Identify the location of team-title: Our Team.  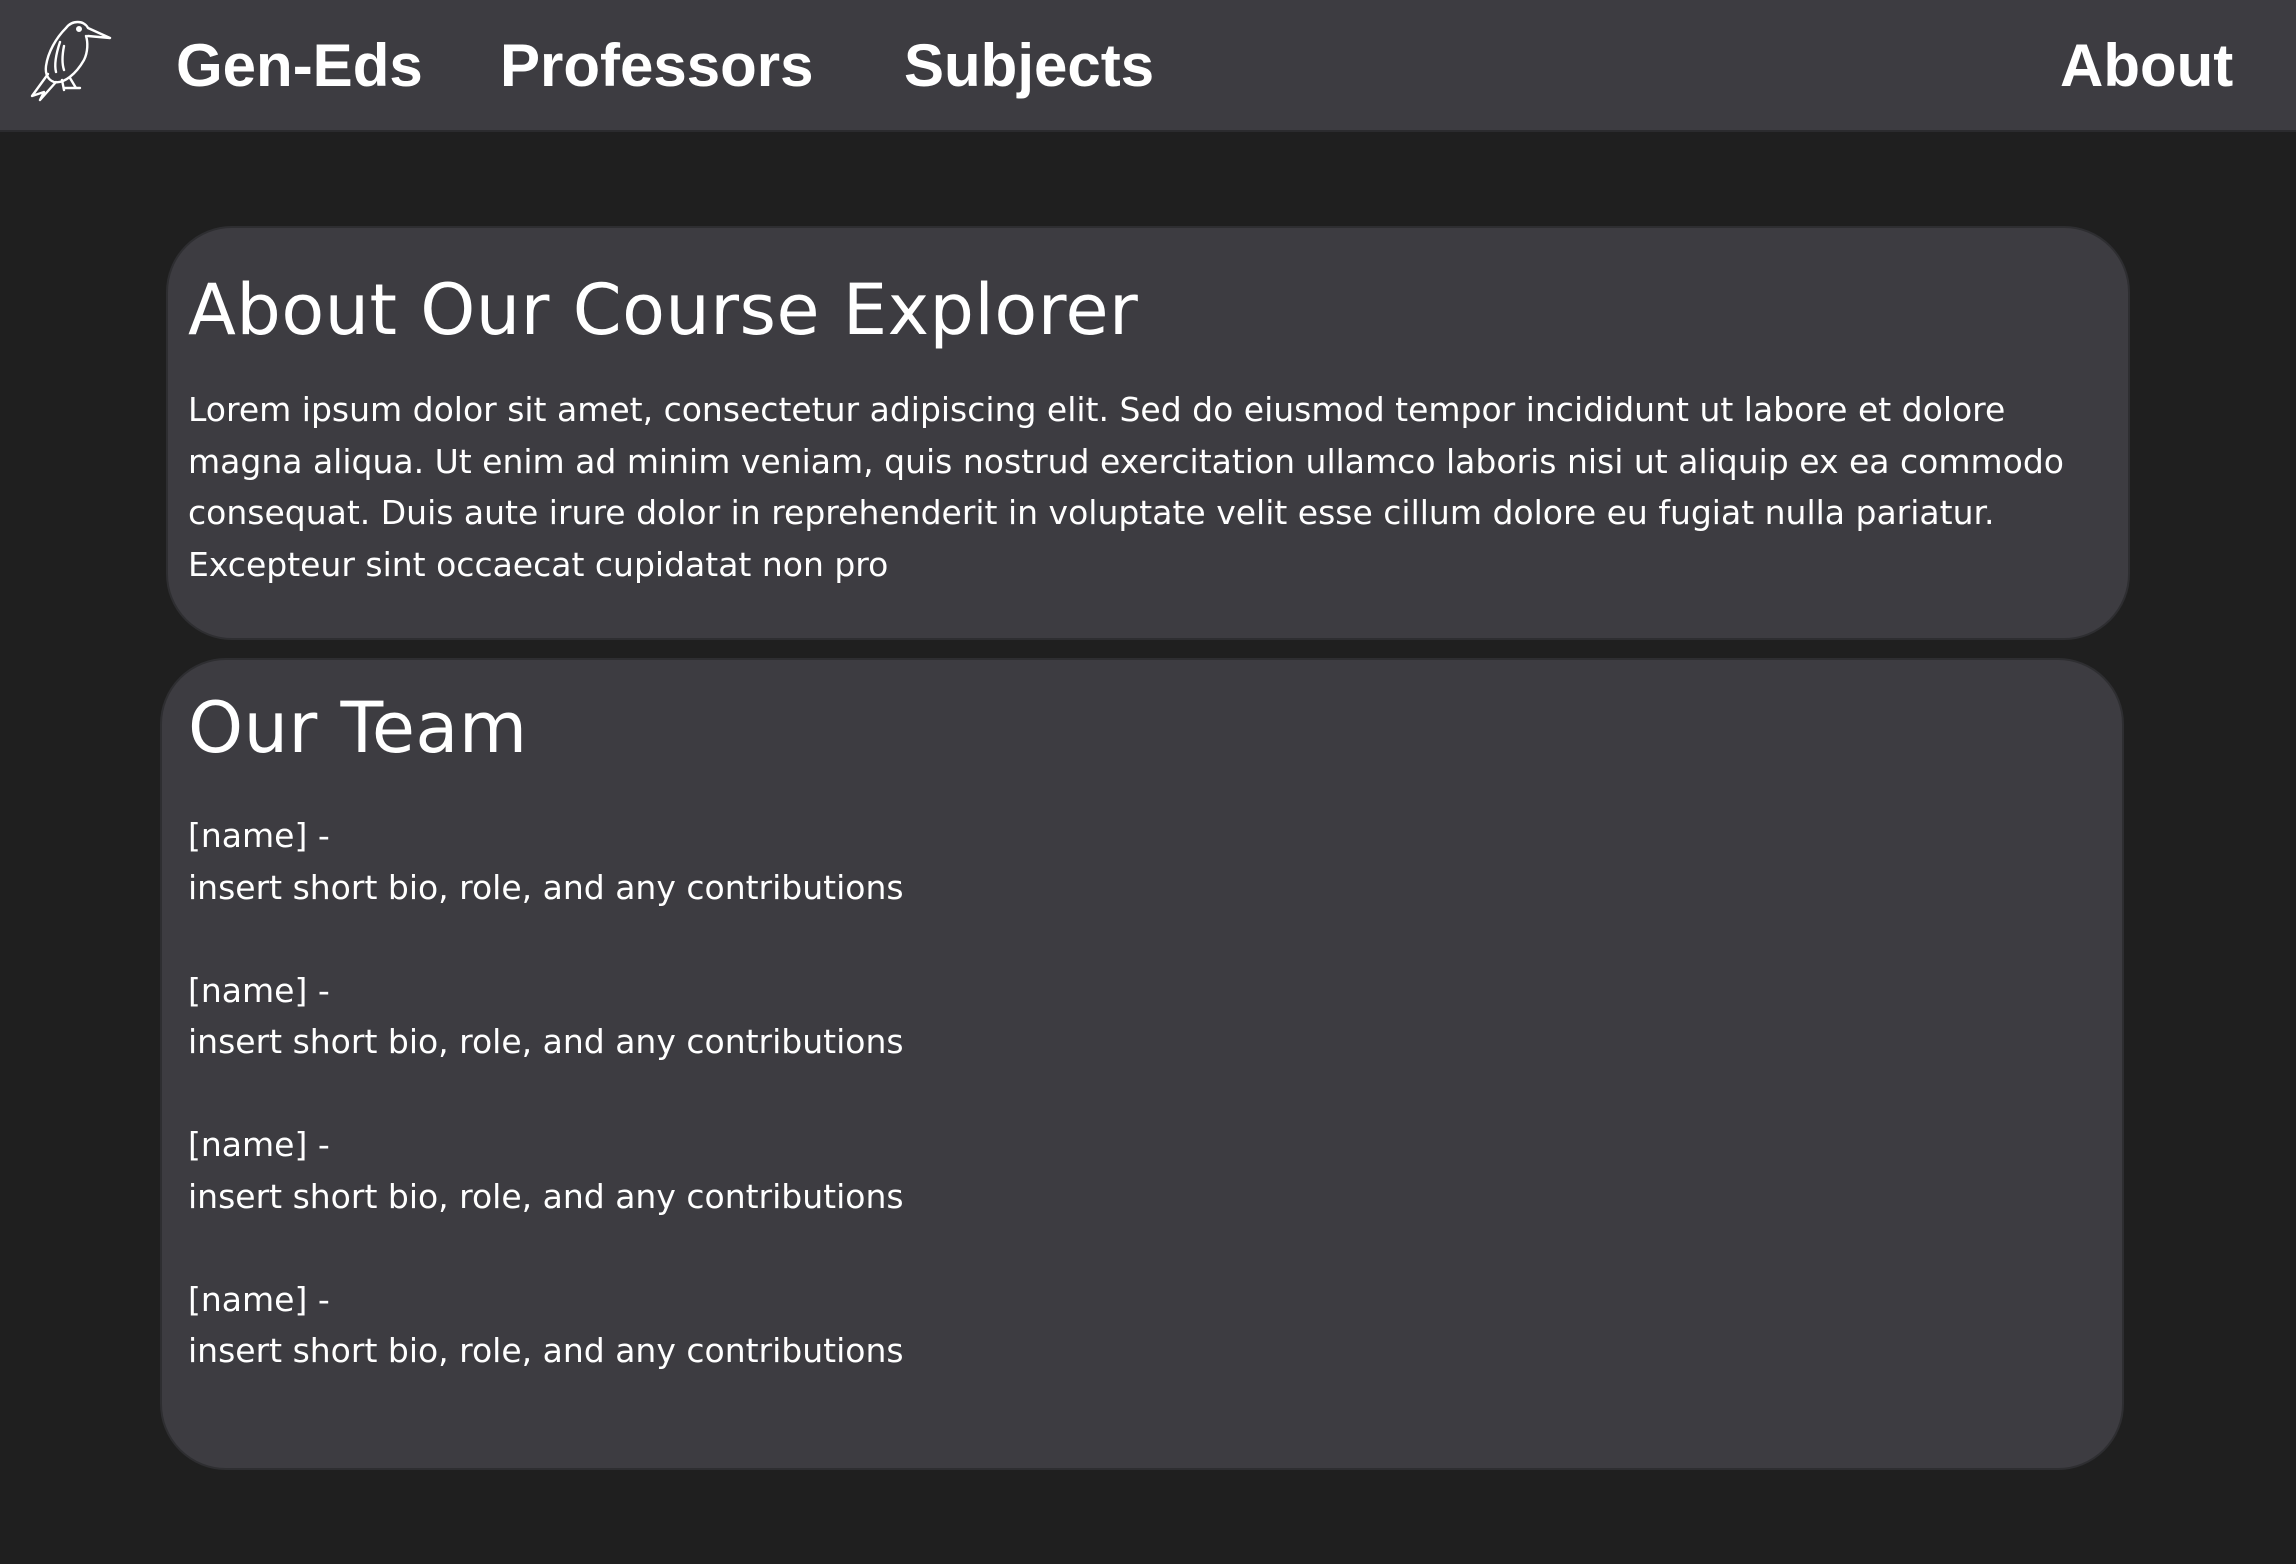
(358, 728).